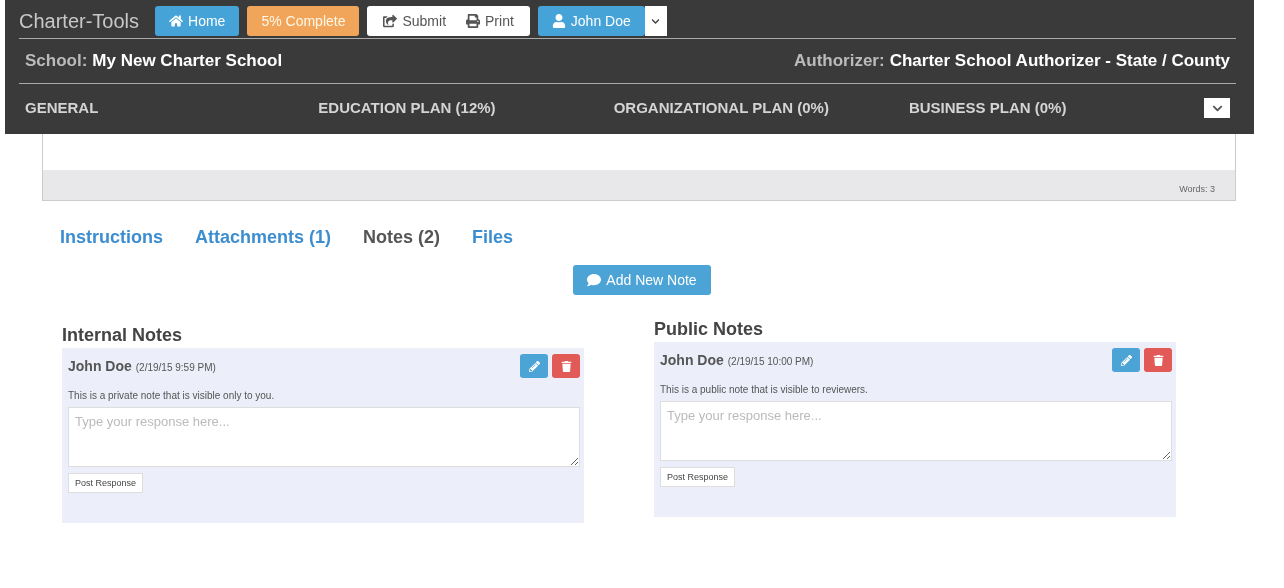 This screenshot has width=1284, height=588. Describe the element at coordinates (473, 21) in the screenshot. I see `print-icon` at that location.